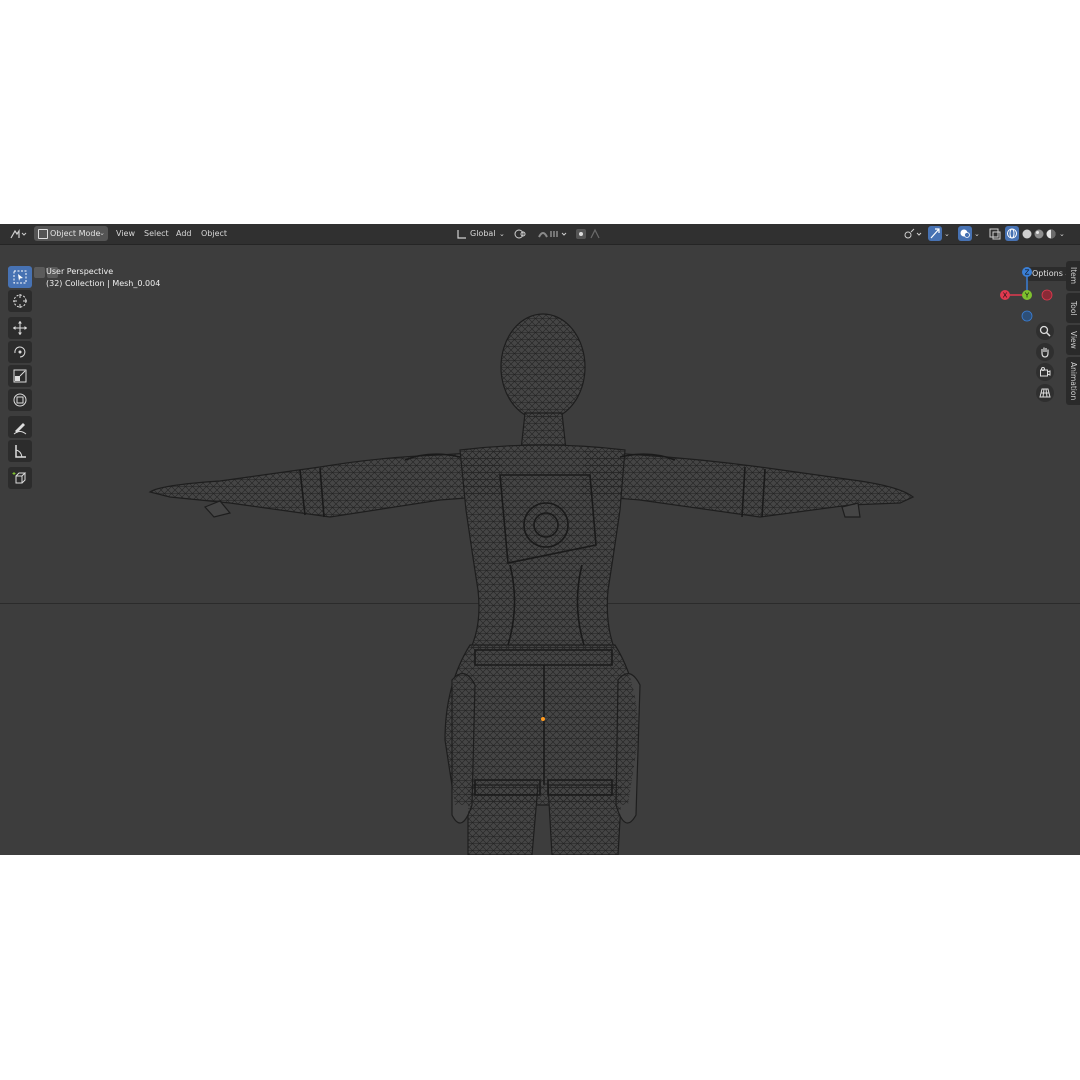  Describe the element at coordinates (588, 233) in the screenshot. I see `proportional-edit-icon` at that location.